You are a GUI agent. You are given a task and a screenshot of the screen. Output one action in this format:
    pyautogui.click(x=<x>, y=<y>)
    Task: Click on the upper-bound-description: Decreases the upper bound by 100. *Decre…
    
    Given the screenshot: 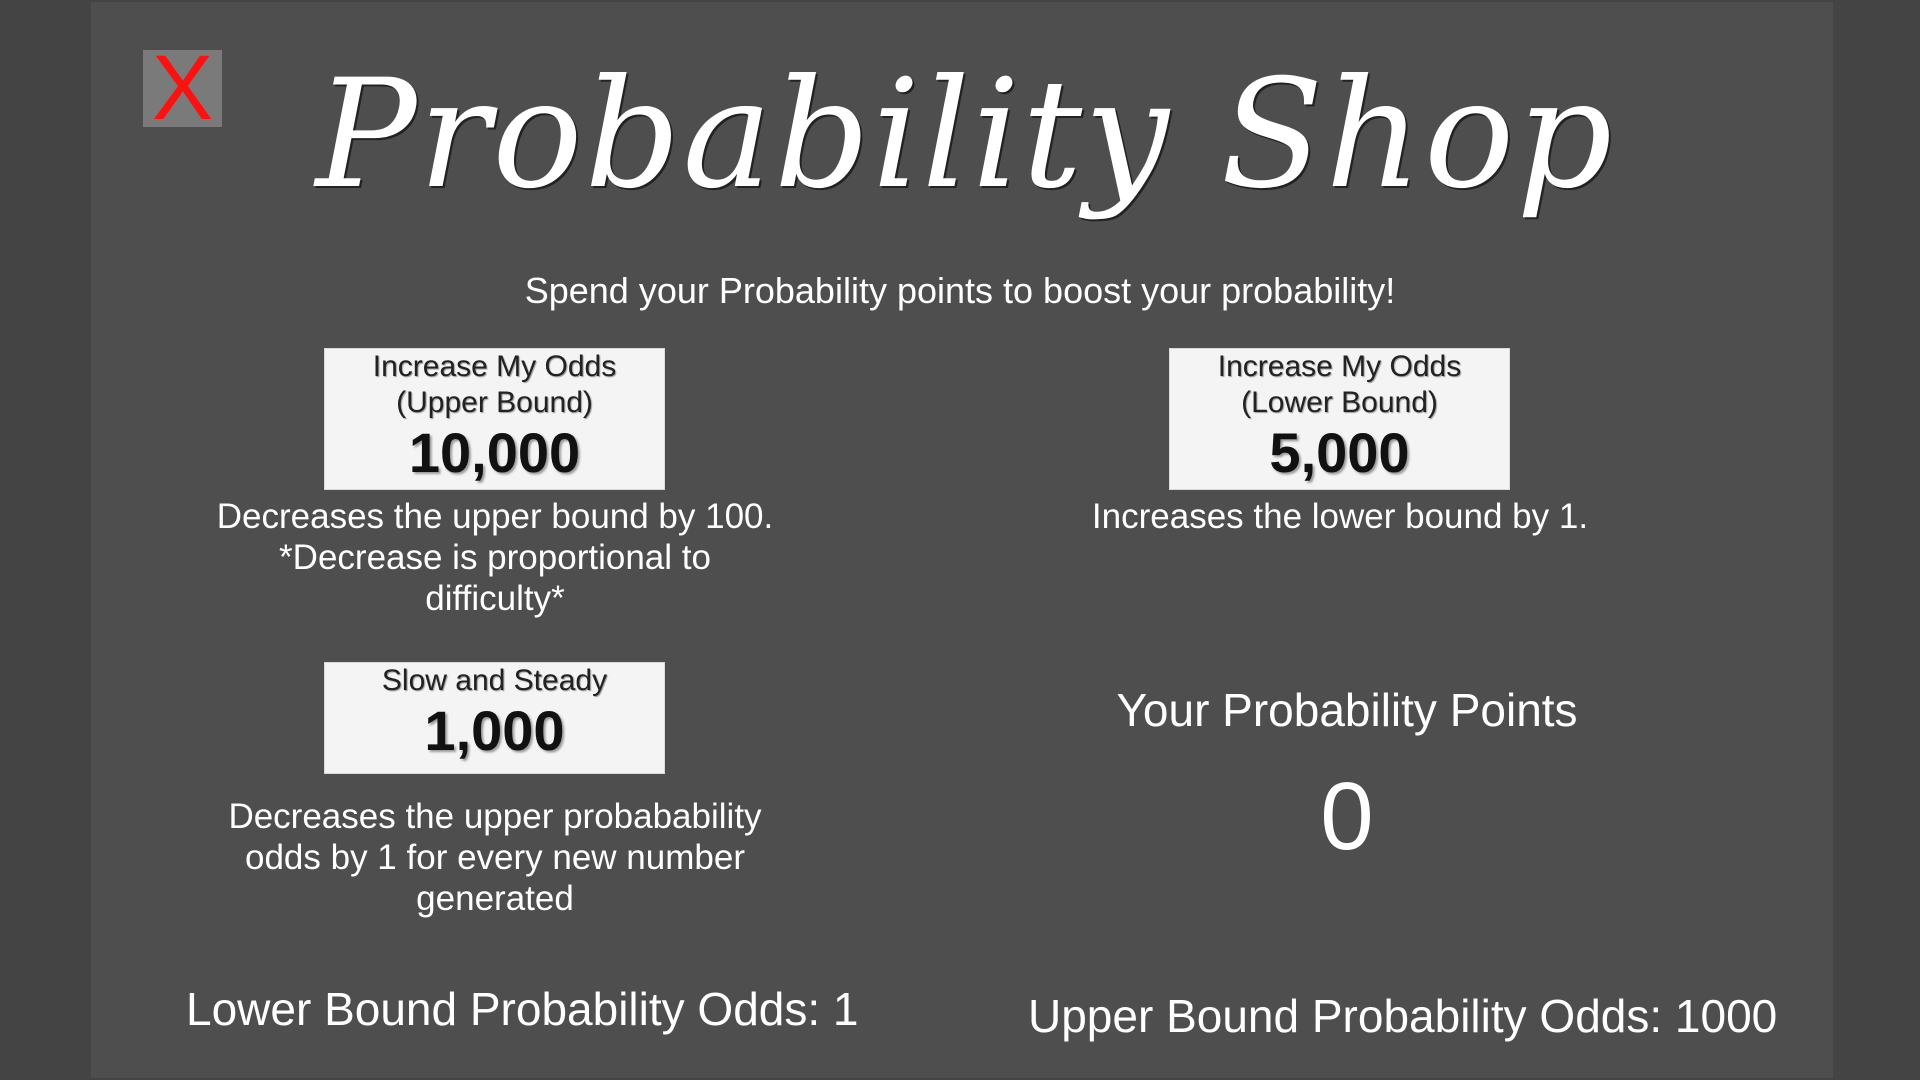 What is the action you would take?
    pyautogui.click(x=495, y=557)
    